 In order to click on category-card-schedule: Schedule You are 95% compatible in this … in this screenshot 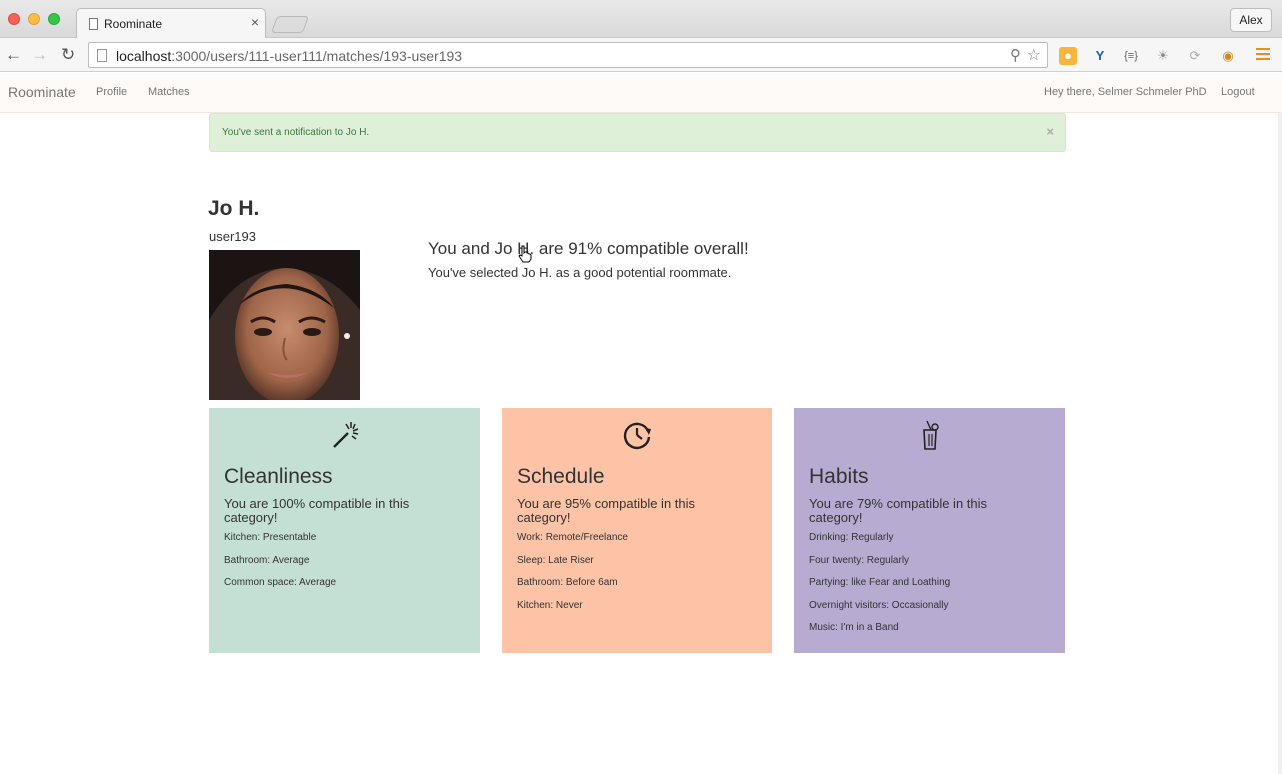, I will do `click(637, 530)`.